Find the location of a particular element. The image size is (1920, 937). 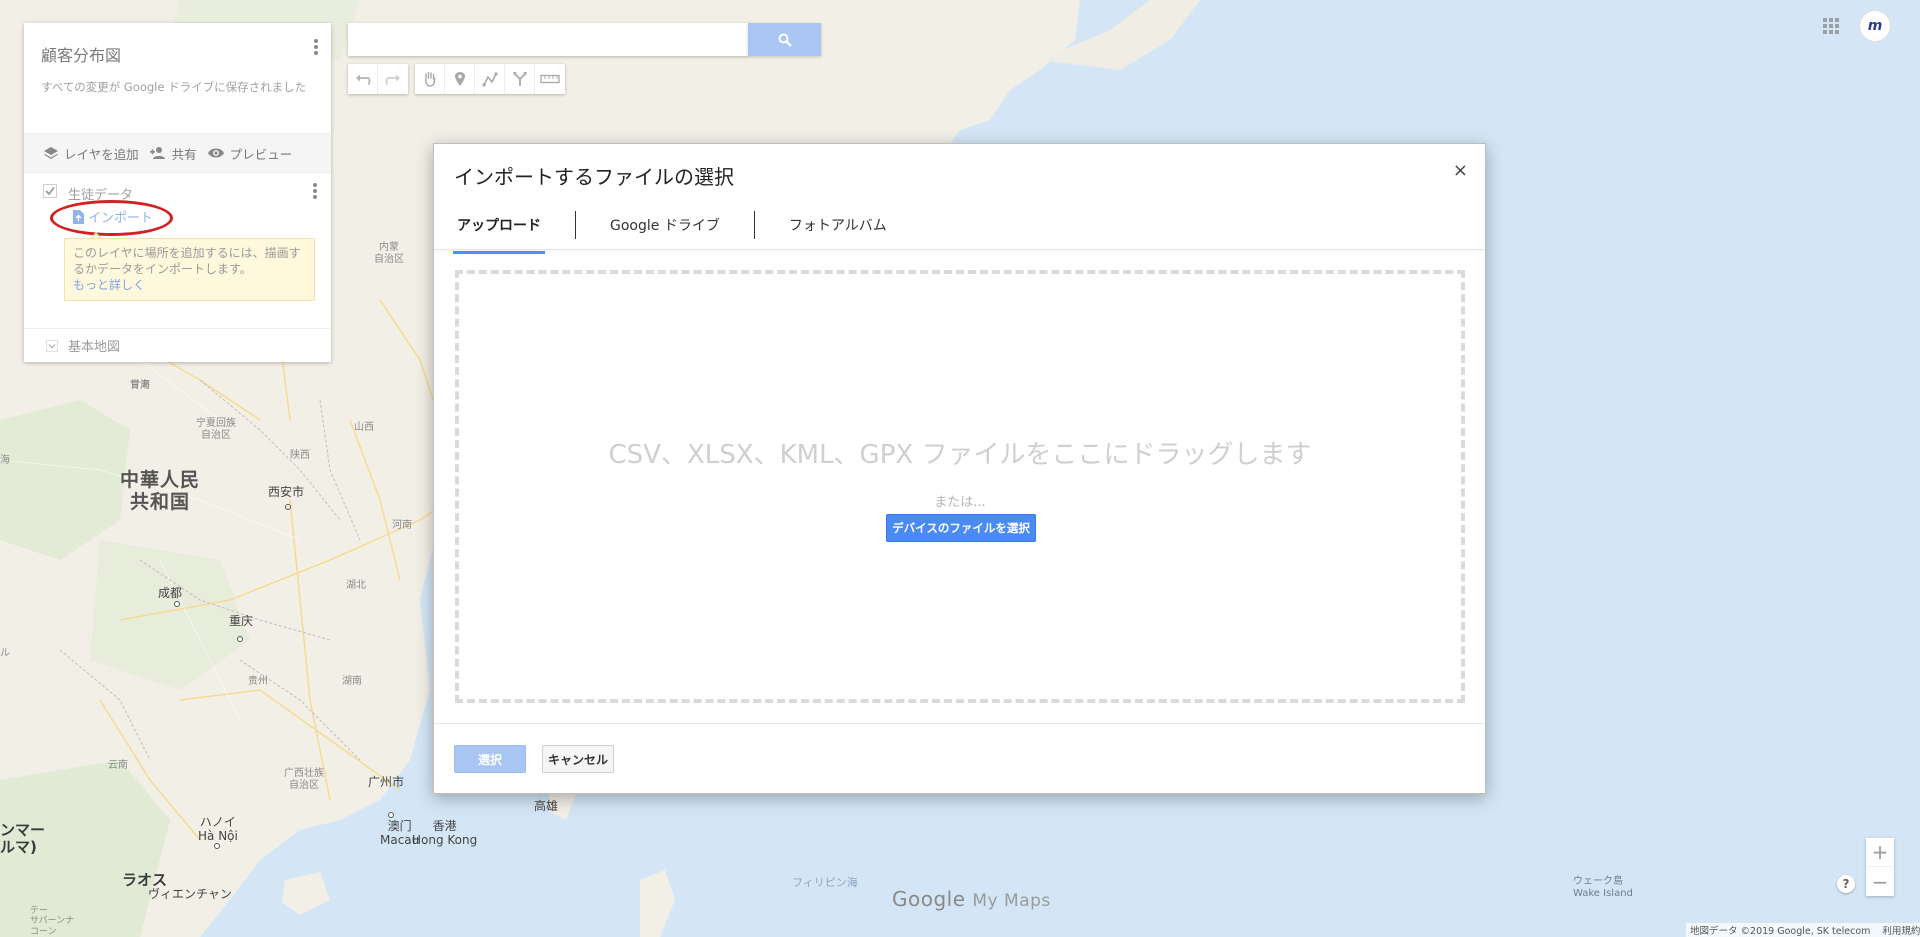

map-label-philippine-sea: フィリピン海 is located at coordinates (825, 882).